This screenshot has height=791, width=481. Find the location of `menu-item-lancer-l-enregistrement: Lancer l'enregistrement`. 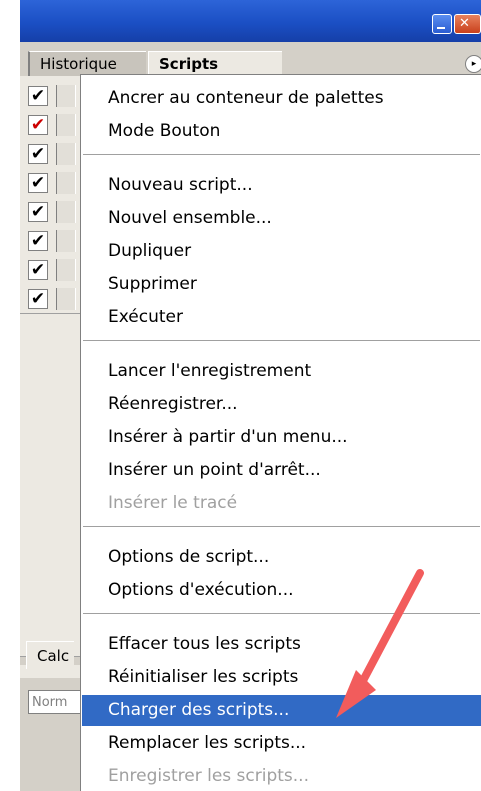

menu-item-lancer-l-enregistrement: Lancer l'enregistrement is located at coordinates (281, 371).